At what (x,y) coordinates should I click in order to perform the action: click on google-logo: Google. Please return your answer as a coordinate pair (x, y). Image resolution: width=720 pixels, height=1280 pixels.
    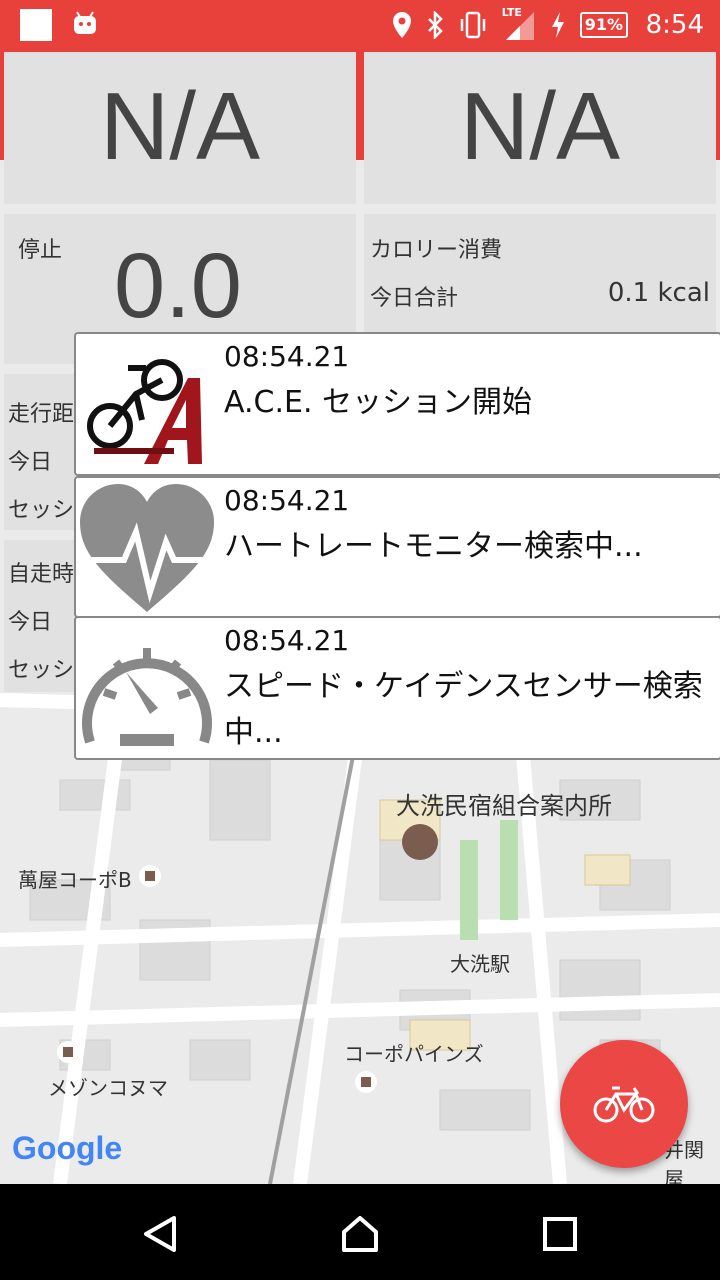
    Looking at the image, I should click on (67, 1148).